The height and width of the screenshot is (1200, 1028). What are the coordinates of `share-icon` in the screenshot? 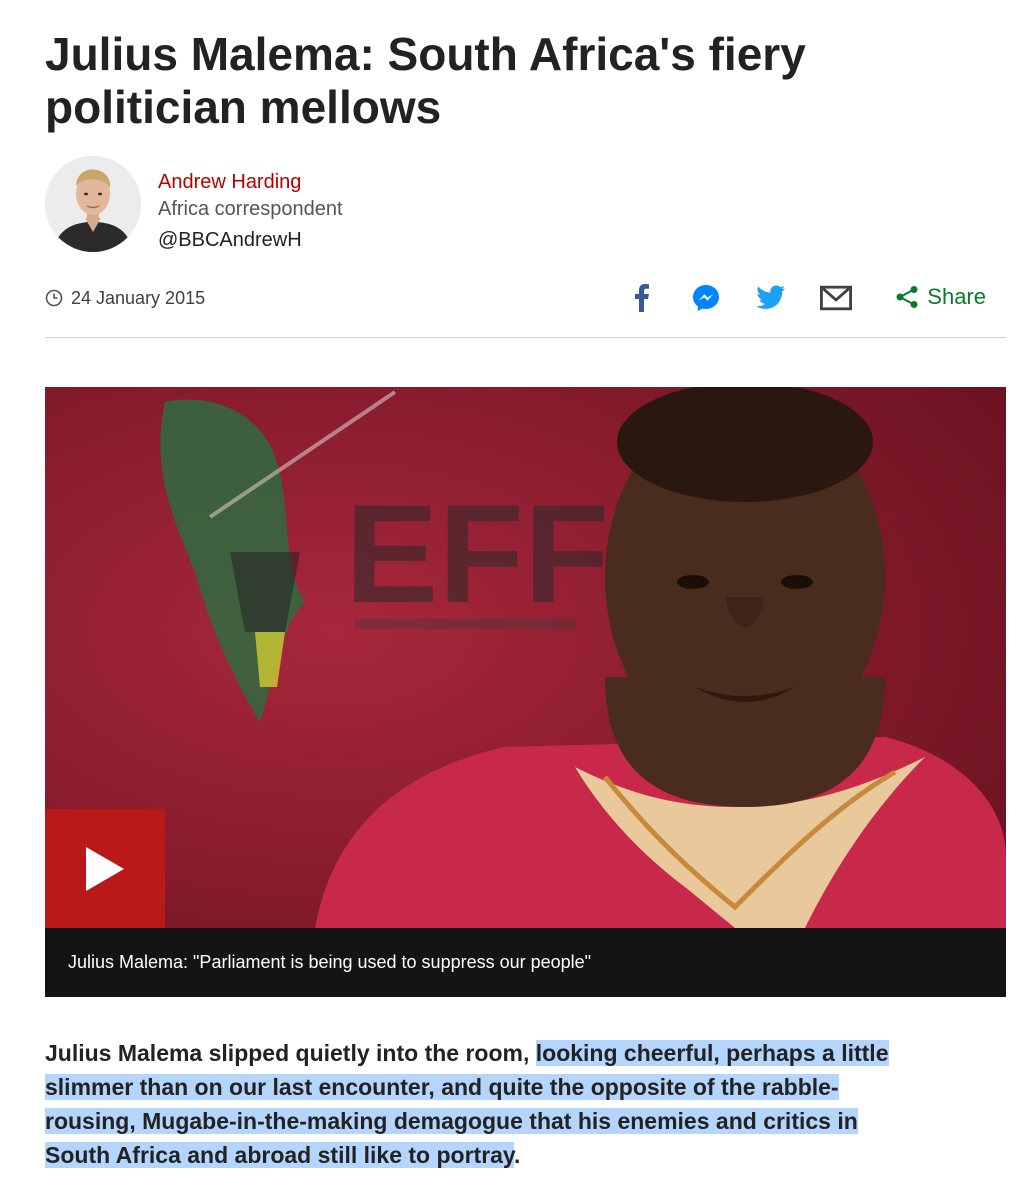 It's located at (907, 297).